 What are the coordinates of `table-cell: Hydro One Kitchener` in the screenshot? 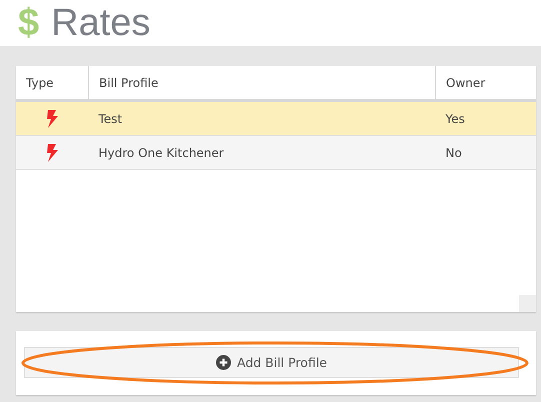 It's located at (262, 153).